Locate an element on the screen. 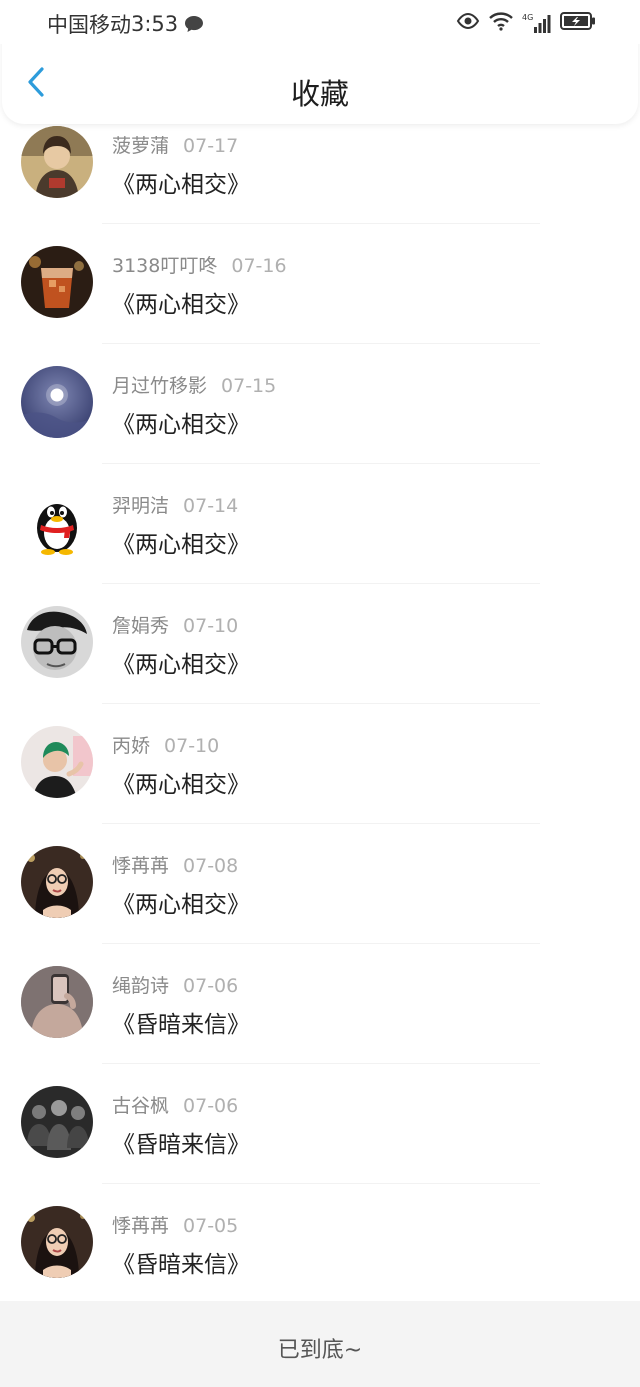 The width and height of the screenshot is (640, 1387). item-meta: 丙娇 07-10 is located at coordinates (165, 744).